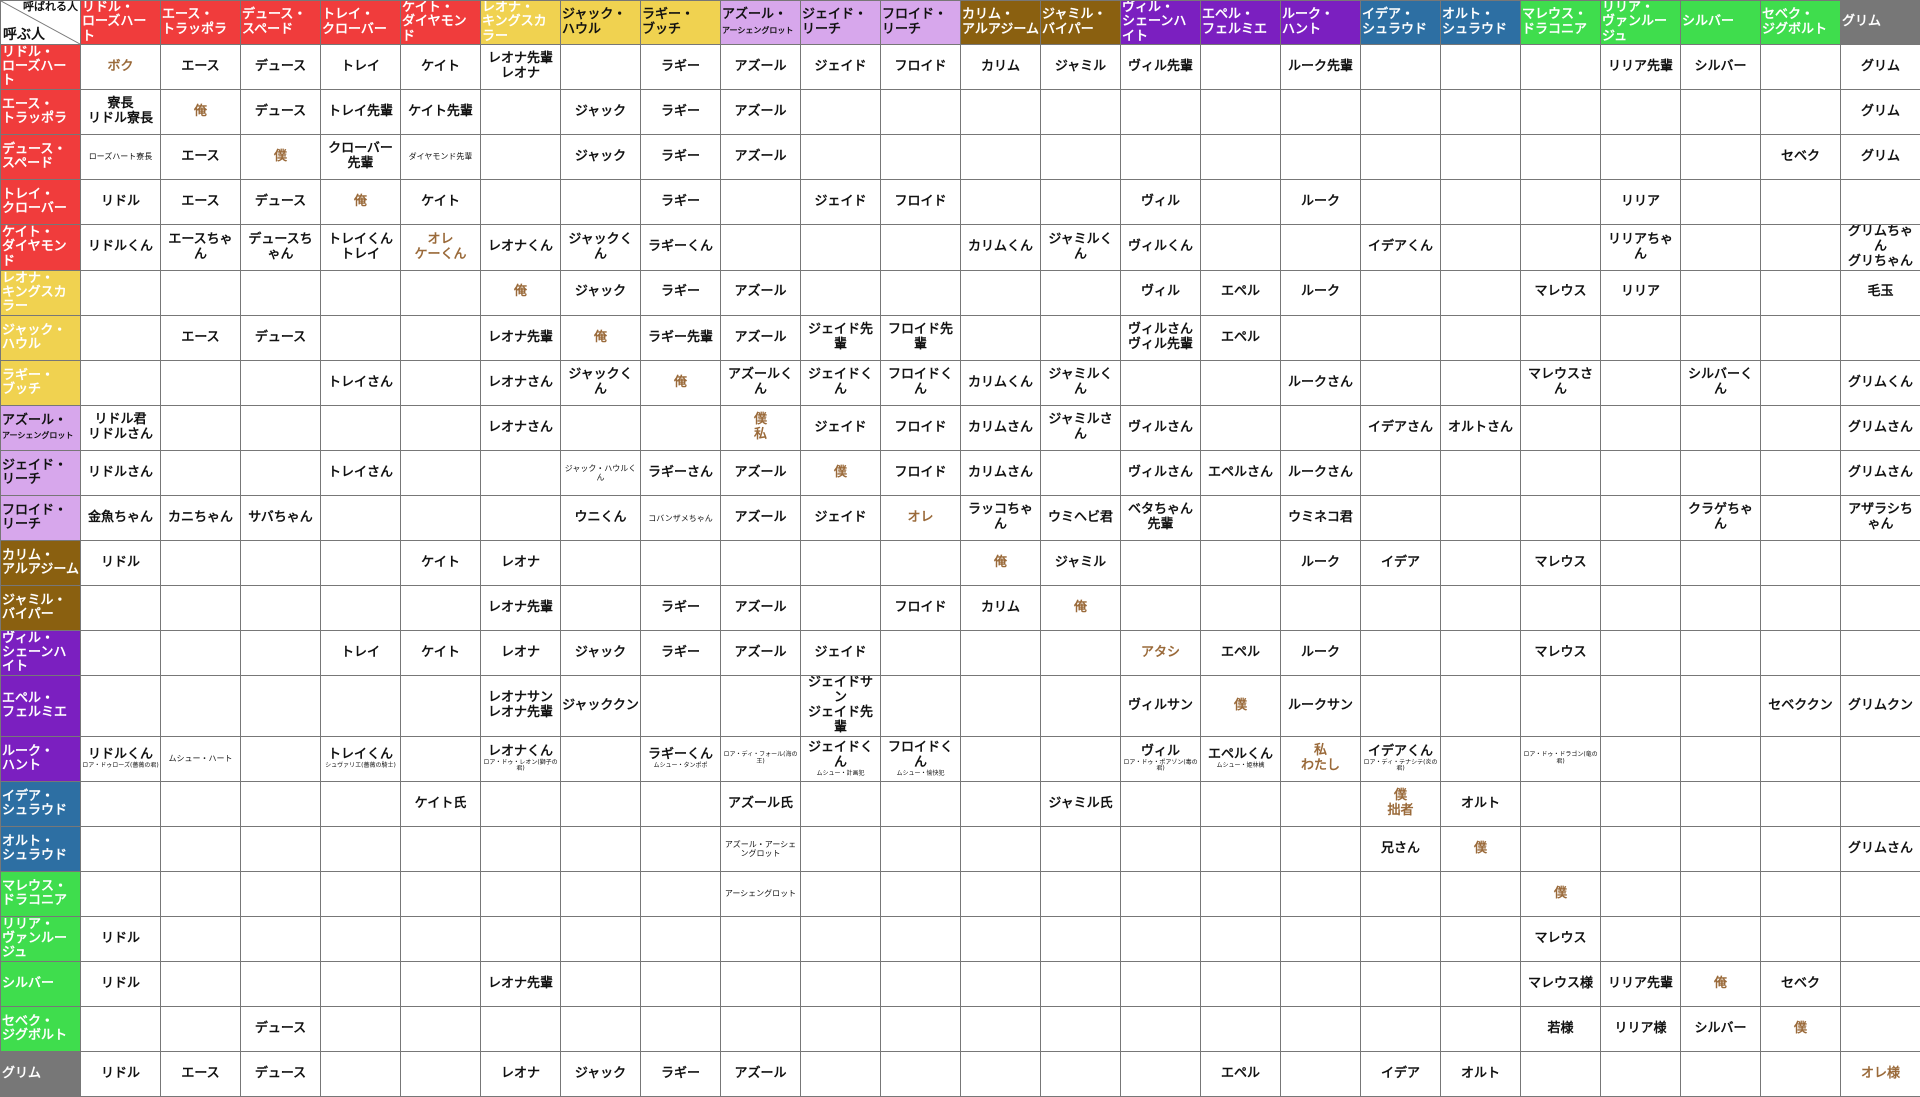 This screenshot has width=1920, height=1097. I want to click on column-header: エース・トラッポラ, so click(201, 23).